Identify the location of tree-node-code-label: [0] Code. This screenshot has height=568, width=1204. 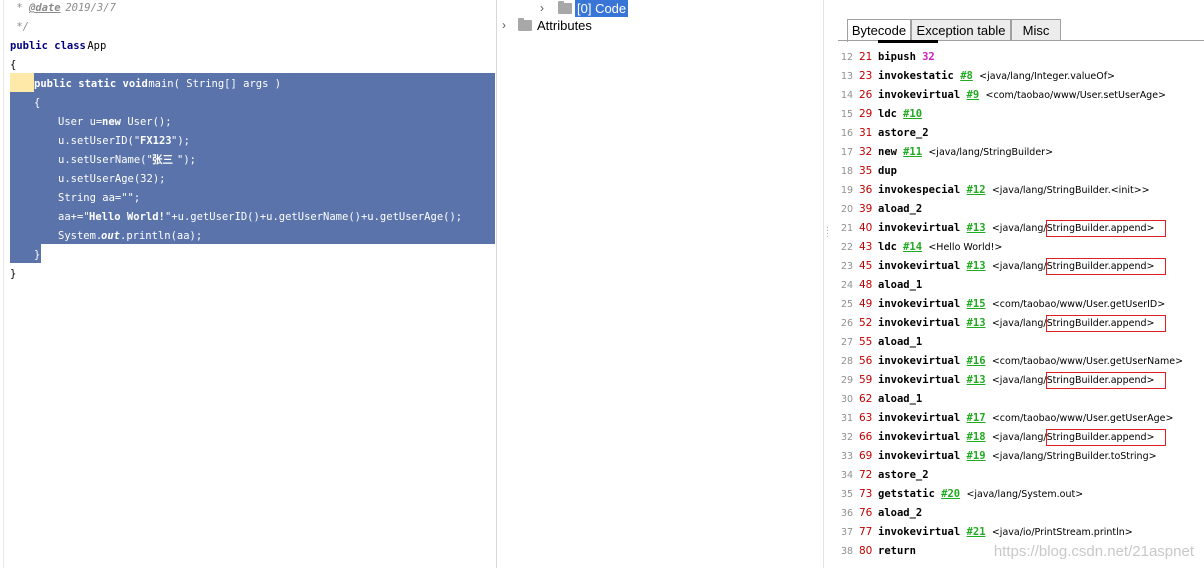
(602, 8).